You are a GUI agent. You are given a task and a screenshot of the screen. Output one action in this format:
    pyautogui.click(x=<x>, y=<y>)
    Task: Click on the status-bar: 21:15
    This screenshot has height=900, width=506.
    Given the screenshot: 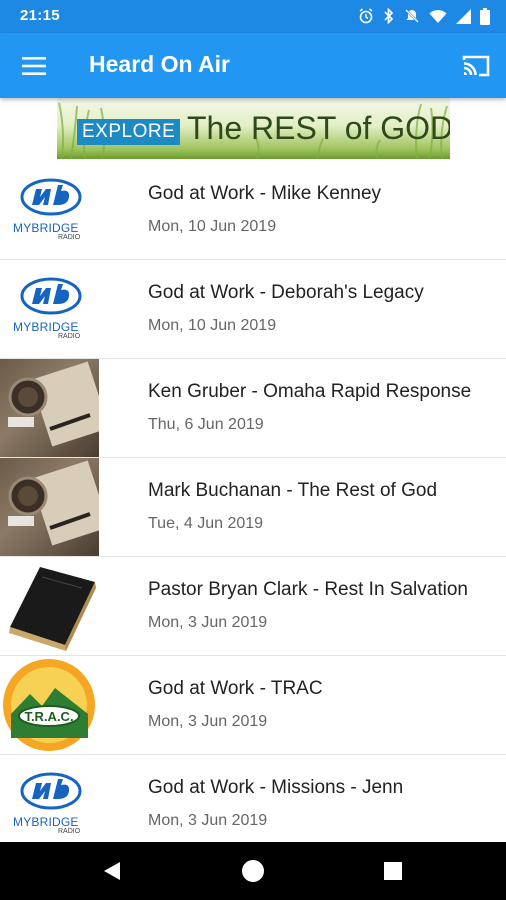 What is the action you would take?
    pyautogui.click(x=253, y=16)
    